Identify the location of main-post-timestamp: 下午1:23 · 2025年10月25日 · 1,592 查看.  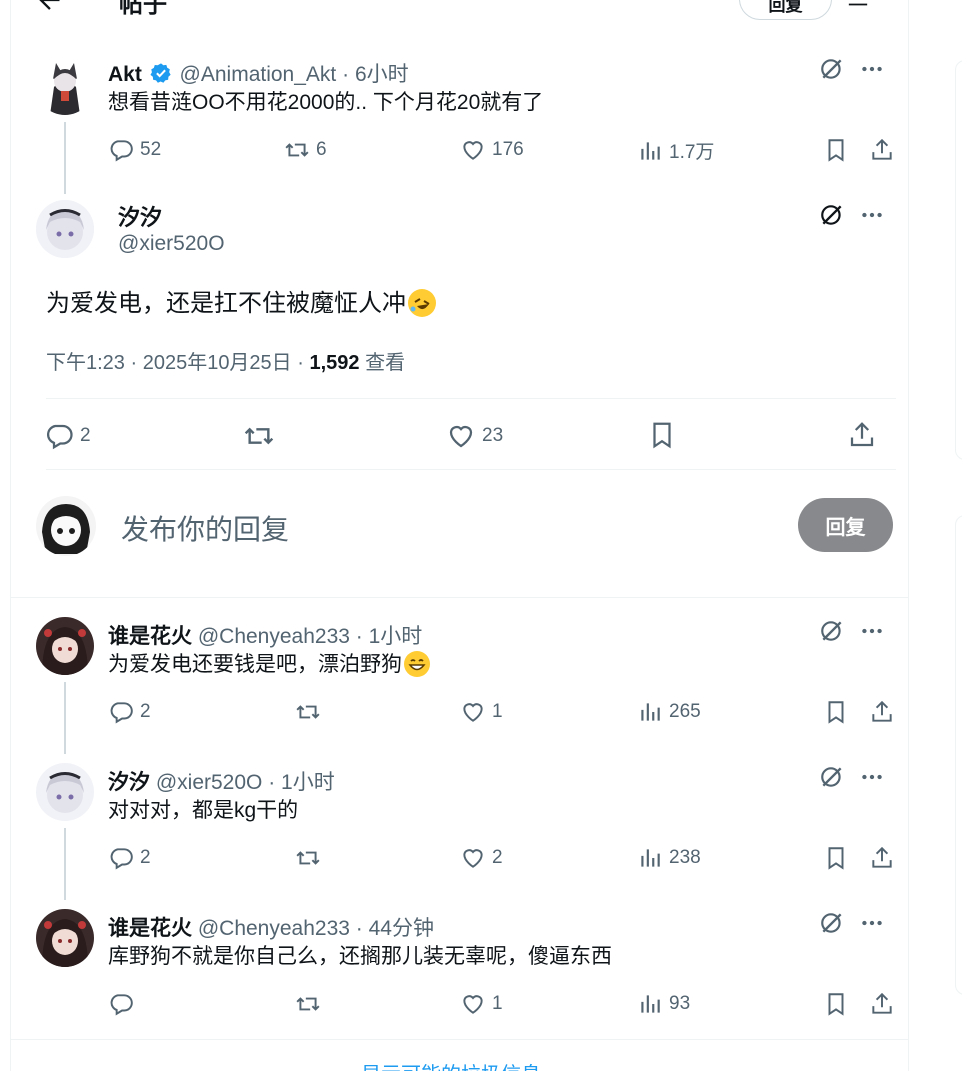
(226, 363).